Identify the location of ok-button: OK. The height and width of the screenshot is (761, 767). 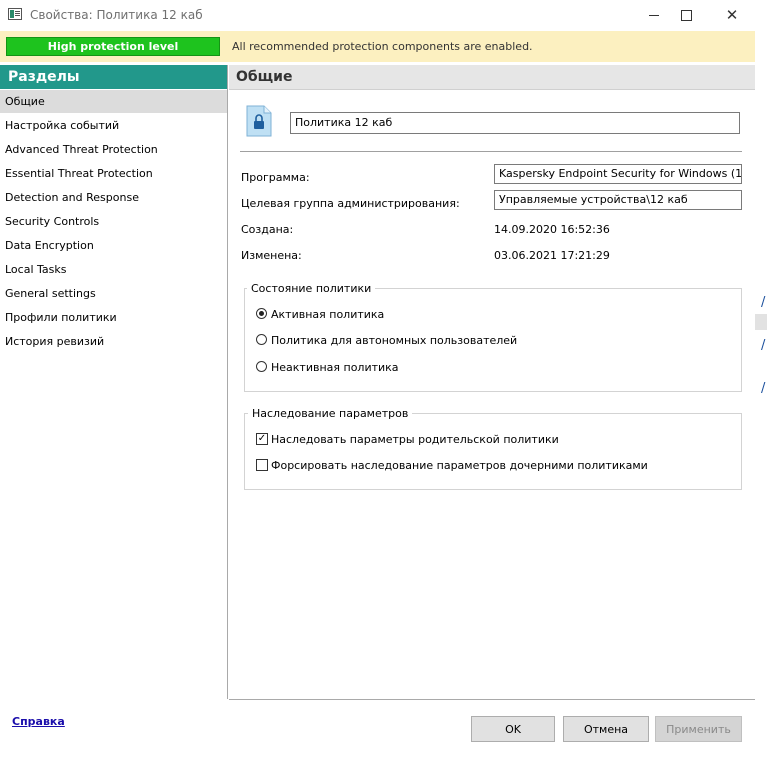
(513, 729).